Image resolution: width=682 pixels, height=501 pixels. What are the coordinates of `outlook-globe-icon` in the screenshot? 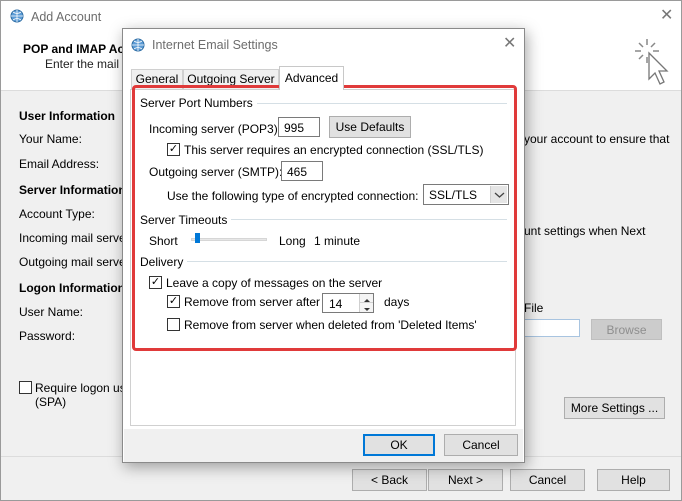 It's located at (17, 16).